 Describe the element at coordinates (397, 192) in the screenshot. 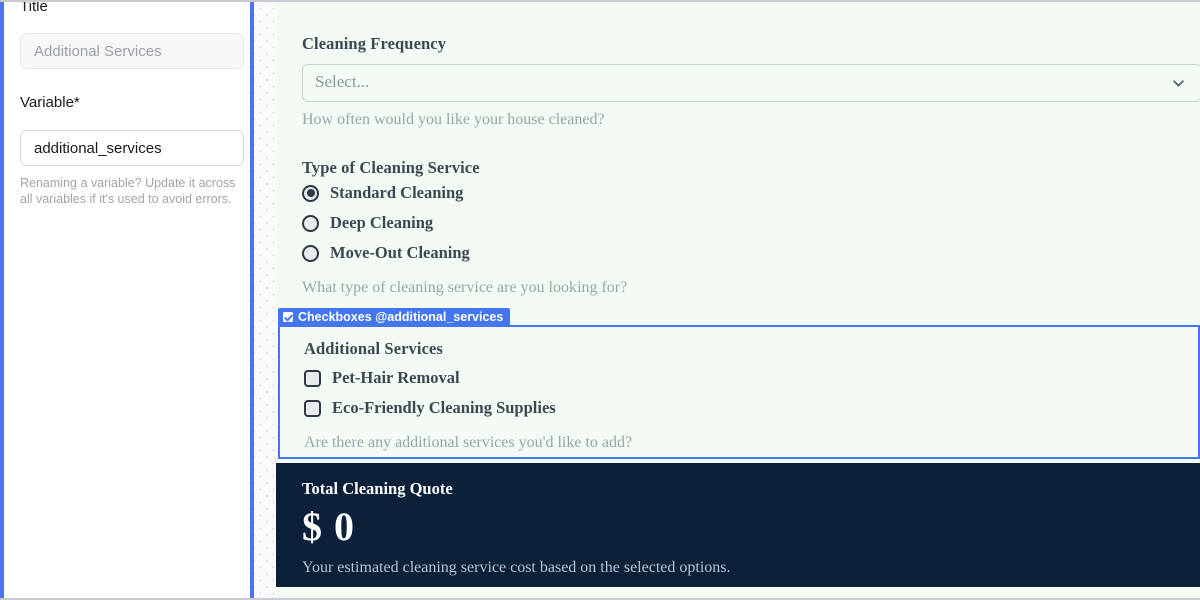

I see `radio-label-standard-cleaning: Standard Cleaning` at that location.